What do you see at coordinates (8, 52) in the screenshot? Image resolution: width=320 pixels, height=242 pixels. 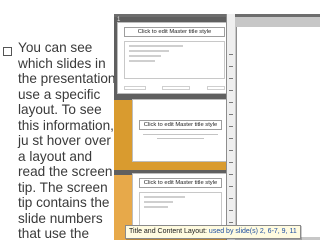 I see `bullet-square-icon` at bounding box center [8, 52].